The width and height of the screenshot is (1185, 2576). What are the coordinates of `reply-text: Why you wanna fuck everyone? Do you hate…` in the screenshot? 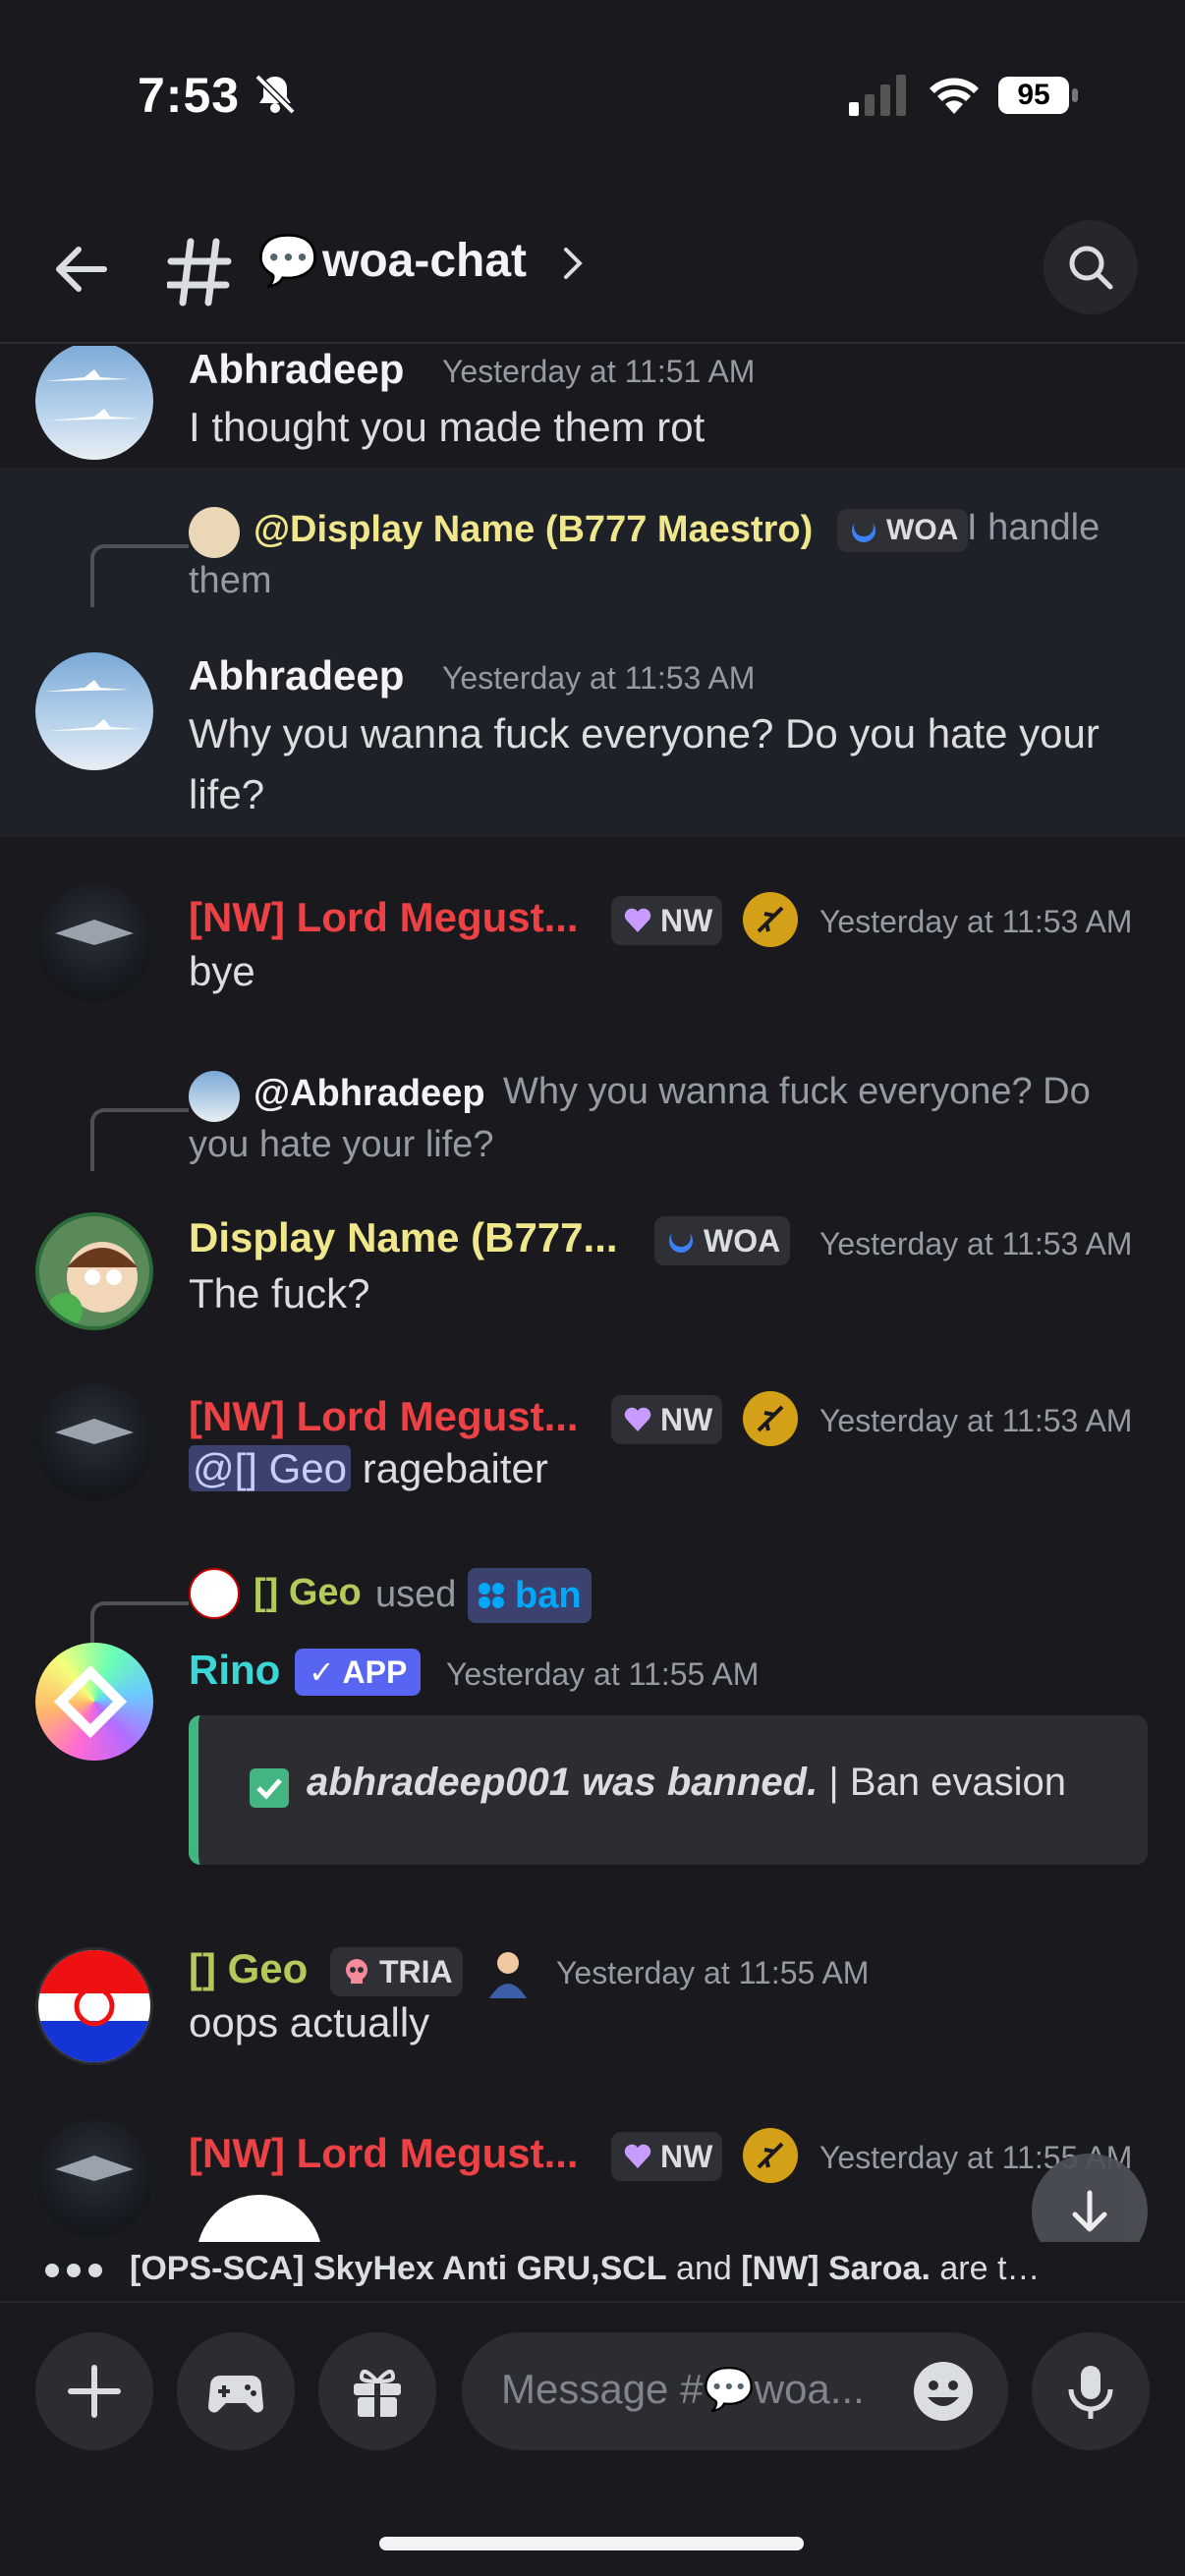 It's located at (640, 1118).